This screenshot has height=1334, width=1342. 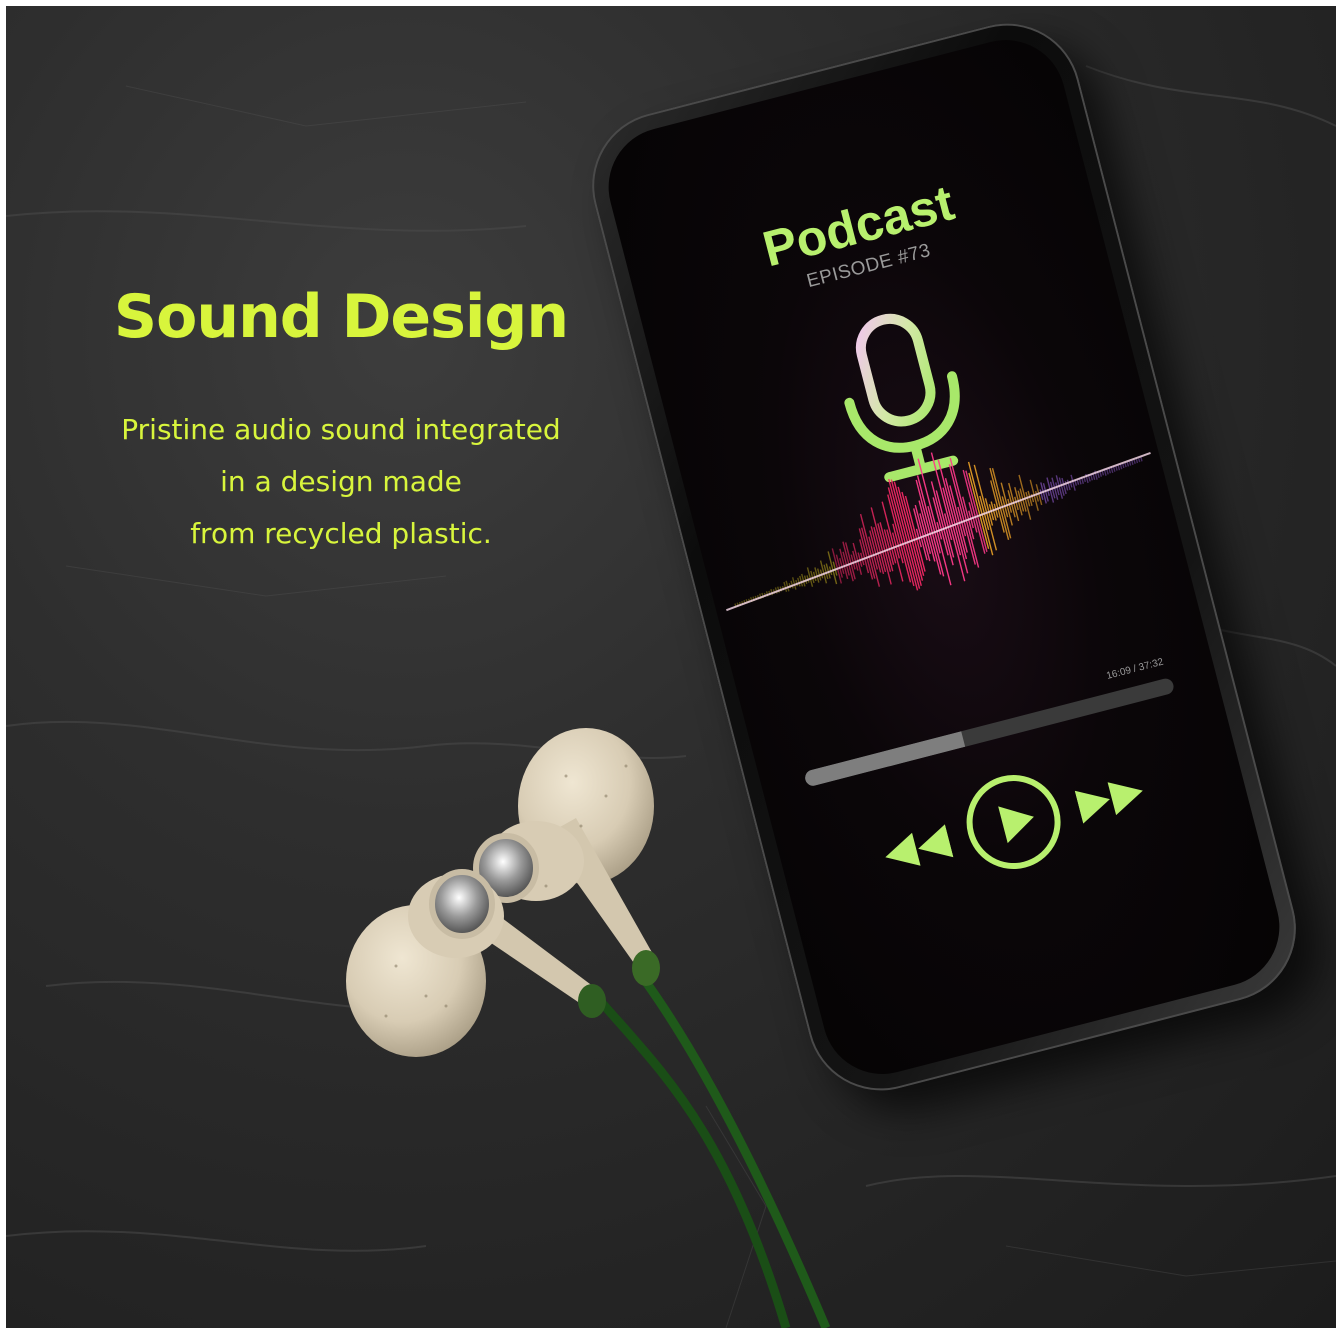 What do you see at coordinates (1135, 669) in the screenshot?
I see `time-readout: 16:09 / 37:32` at bounding box center [1135, 669].